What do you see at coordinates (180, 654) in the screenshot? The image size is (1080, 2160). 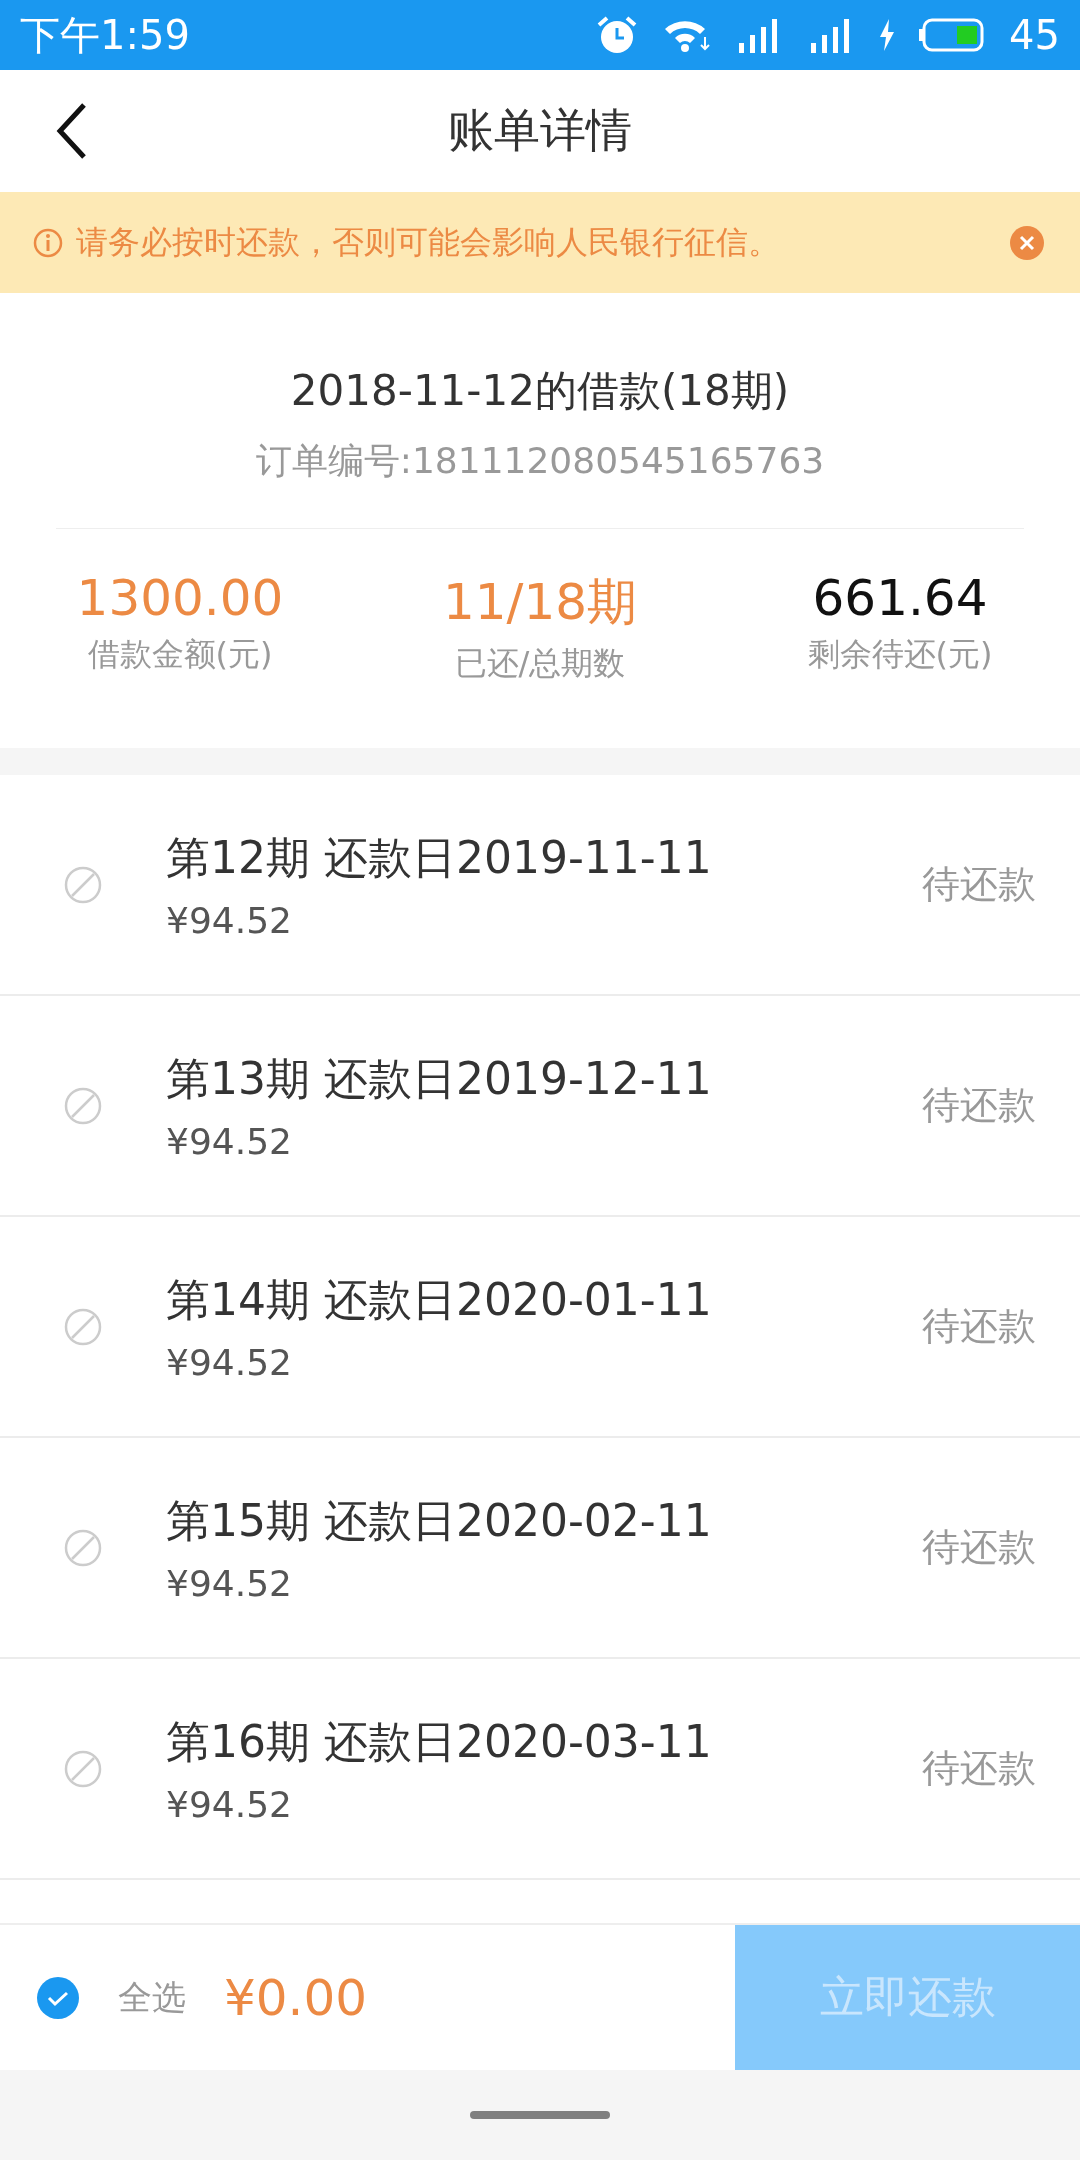 I see `stat-label: 借款金额(元)` at bounding box center [180, 654].